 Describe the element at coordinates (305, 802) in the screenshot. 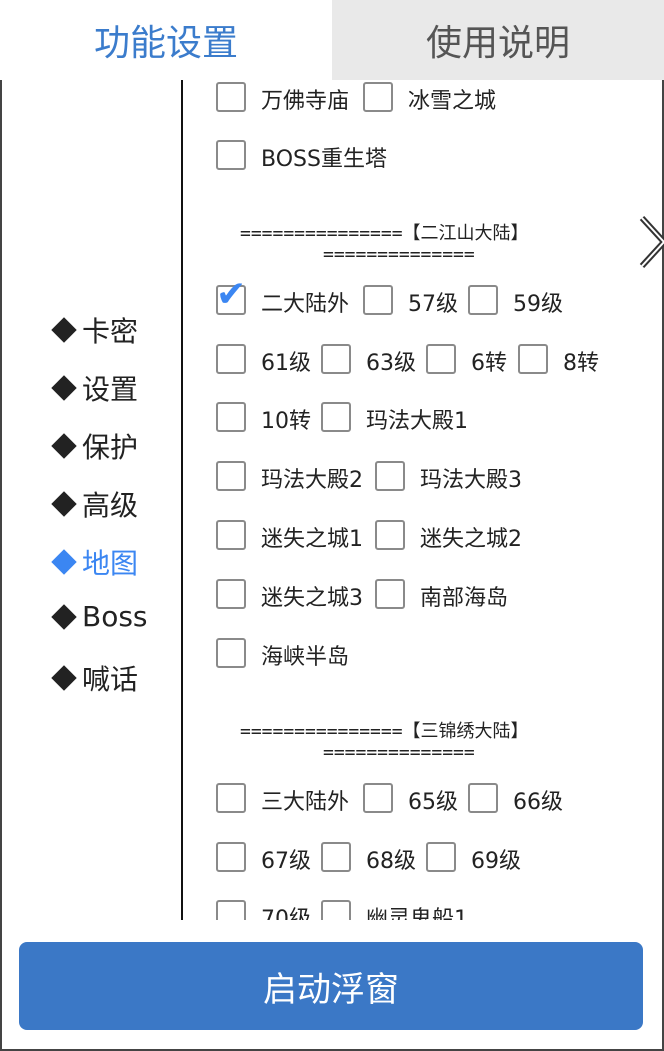

I see `checkbox-label: 三大陆外` at that location.